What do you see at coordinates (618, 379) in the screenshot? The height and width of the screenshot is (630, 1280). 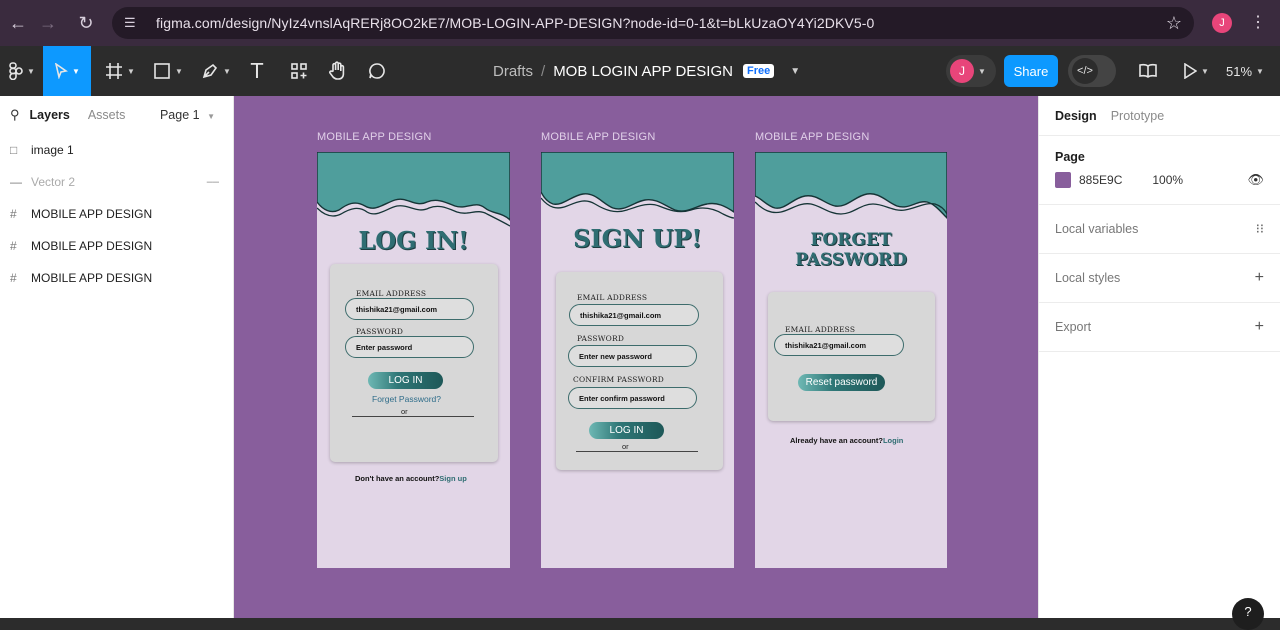 I see `confirm-password-label: CONFIRM PASSWORD` at bounding box center [618, 379].